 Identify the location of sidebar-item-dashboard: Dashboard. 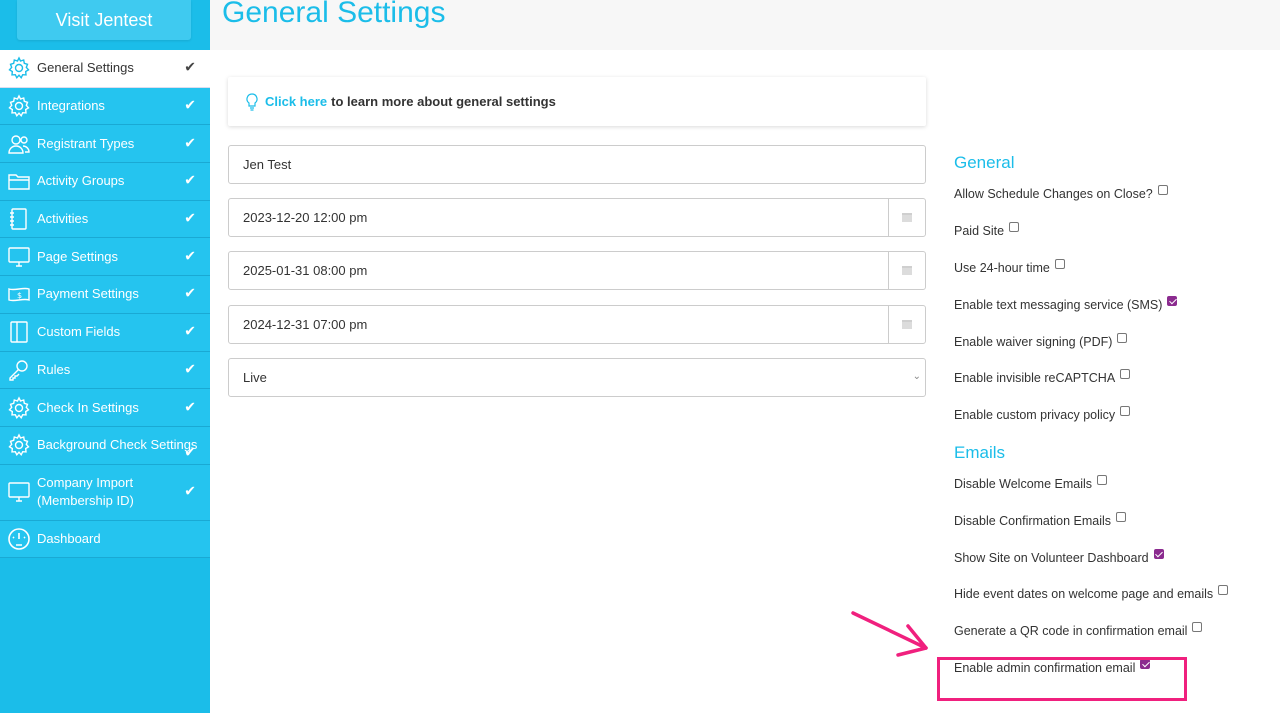
(105, 539).